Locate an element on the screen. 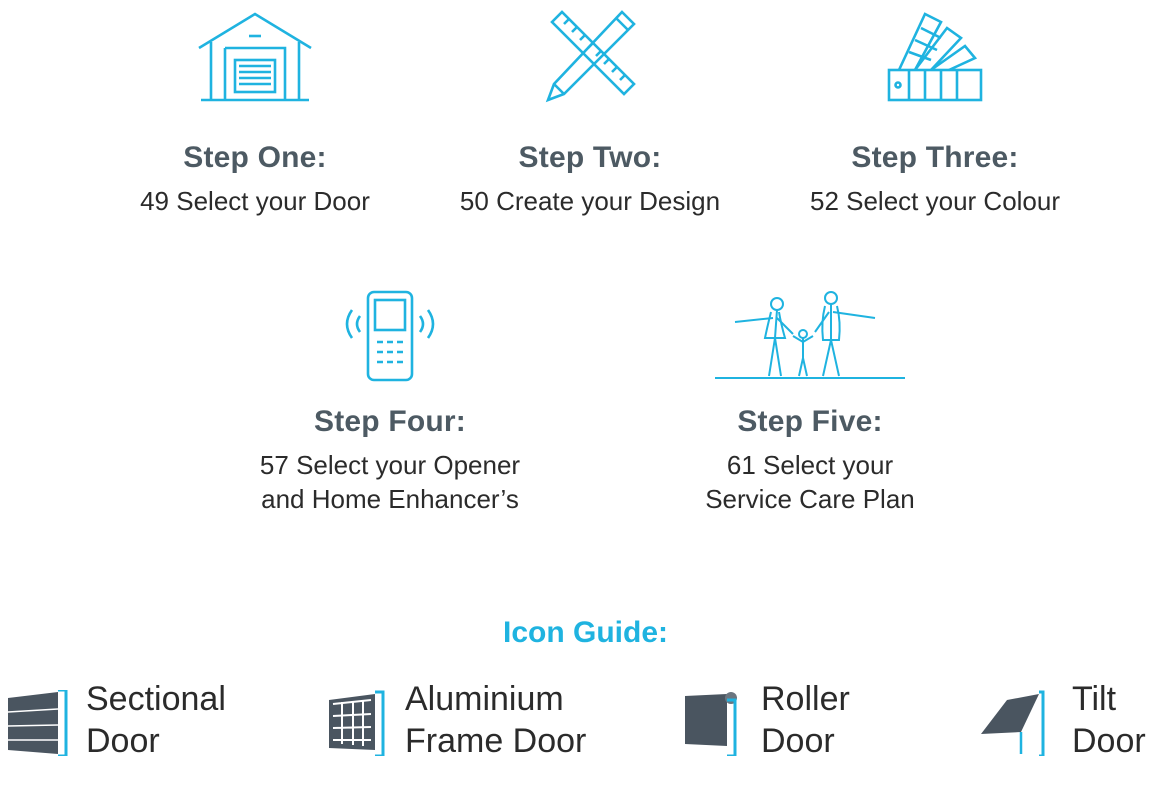 The image size is (1171, 787). aluminium-frame-door-icon is located at coordinates (357, 723).